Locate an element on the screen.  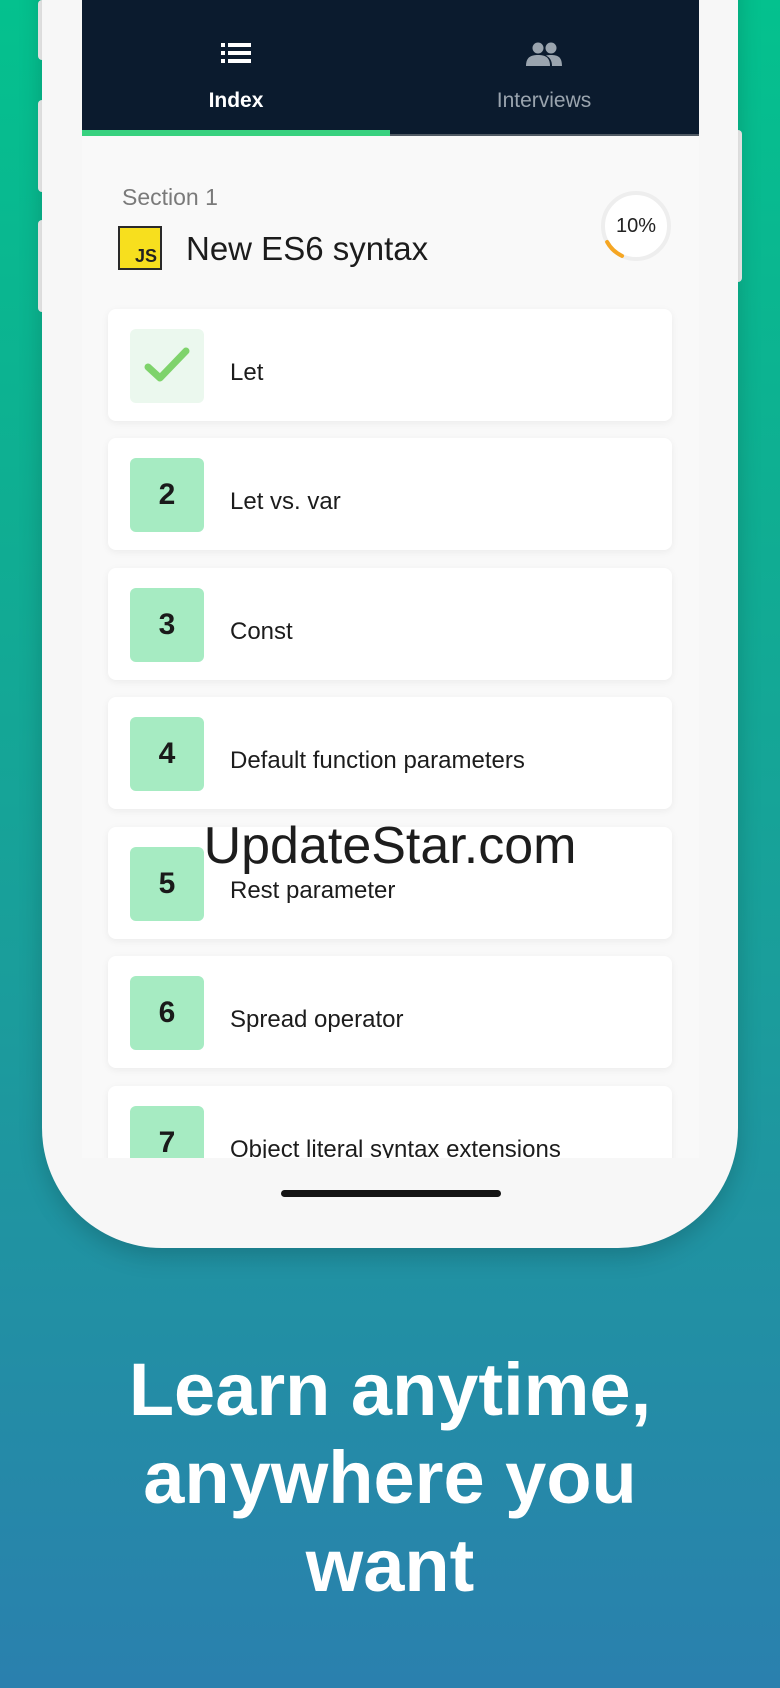
lesson-title: Default function parameters is located at coordinates (377, 760).